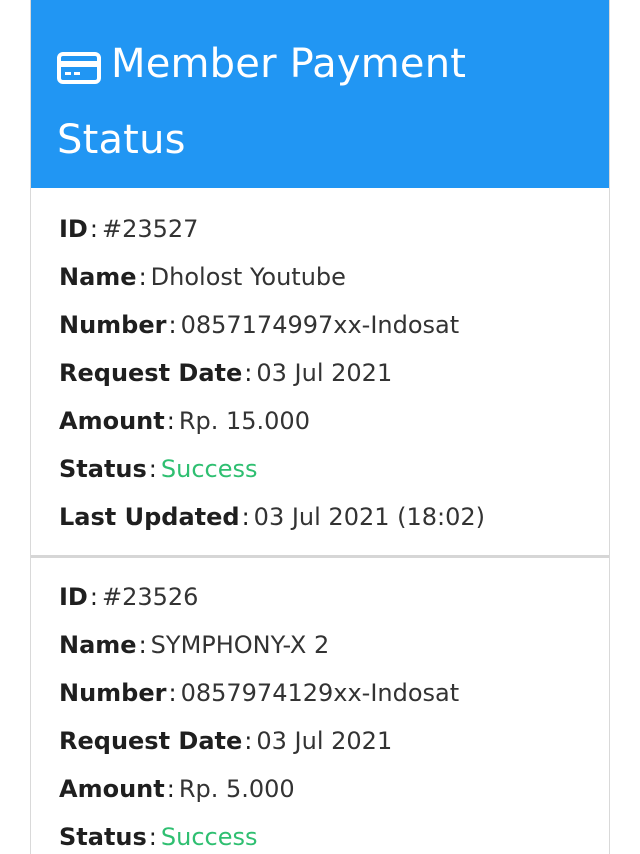 This screenshot has height=854, width=640. What do you see at coordinates (244, 421) in the screenshot?
I see `amount-value: Rp. 15.000` at bounding box center [244, 421].